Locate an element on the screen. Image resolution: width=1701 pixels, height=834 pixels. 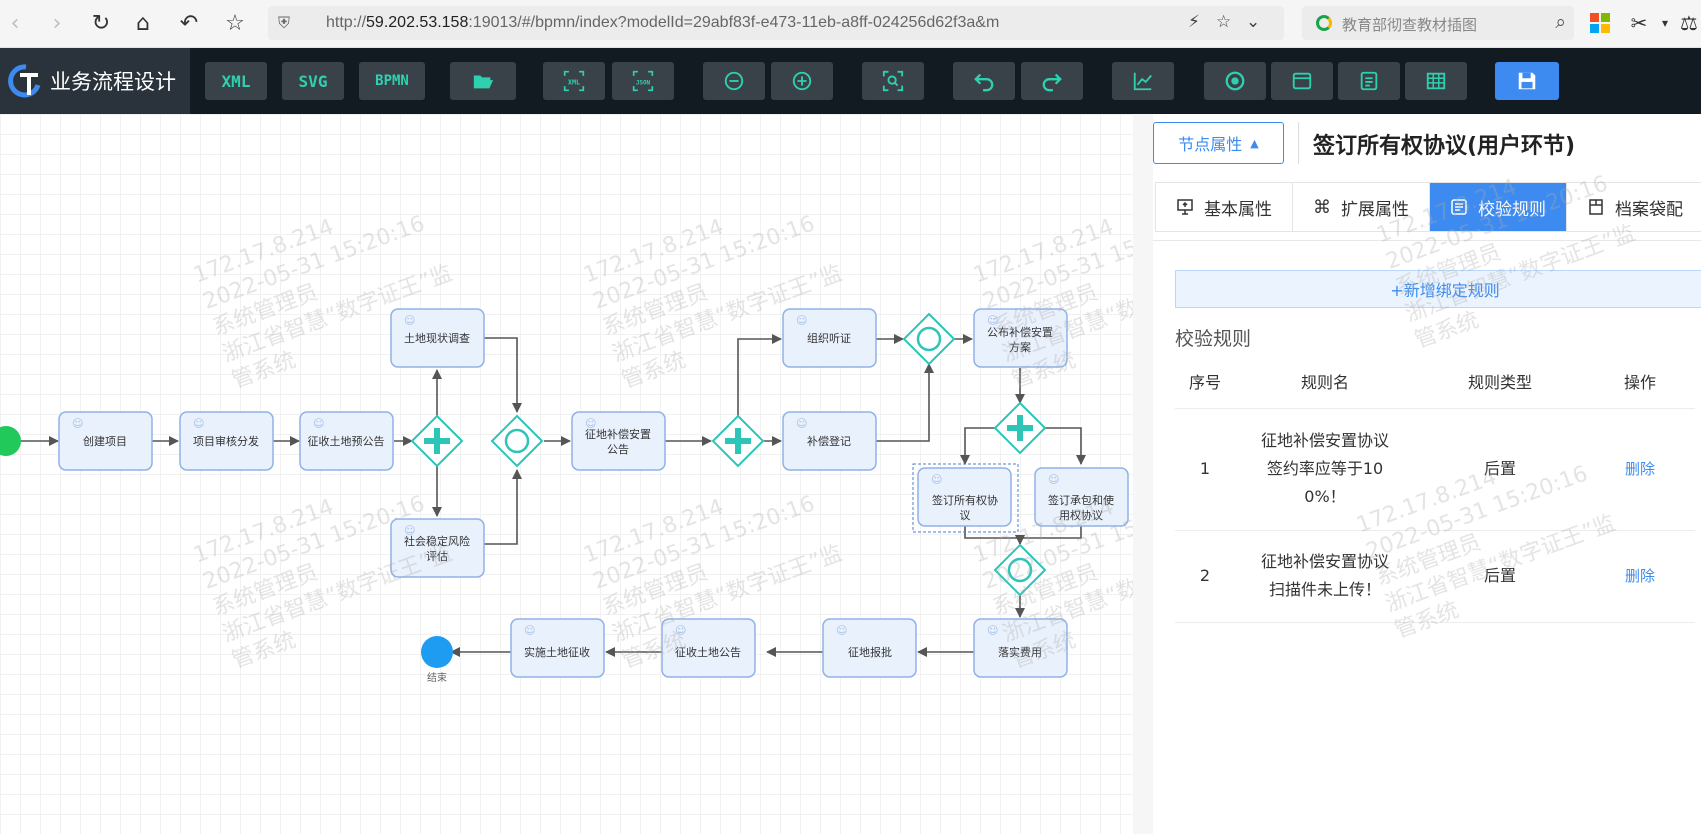
task-fee: ☺ 落实费用 is located at coordinates (1020, 648).